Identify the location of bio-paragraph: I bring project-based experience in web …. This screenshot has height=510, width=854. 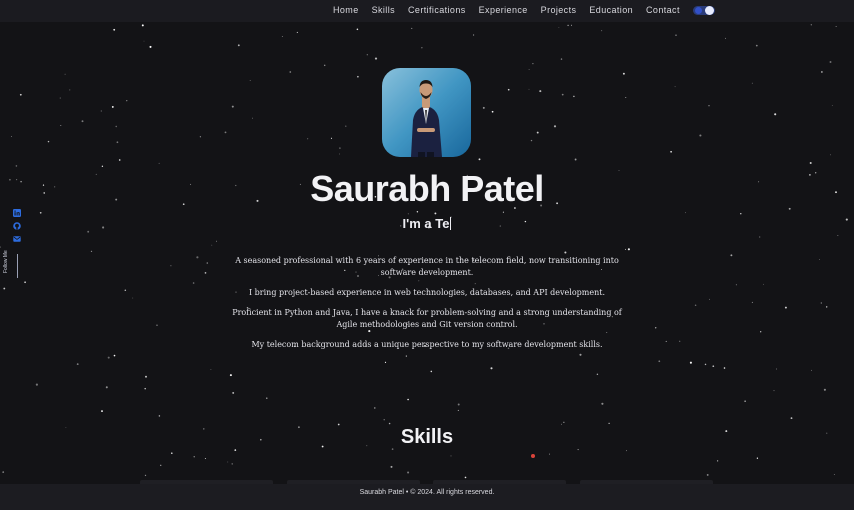
(427, 292).